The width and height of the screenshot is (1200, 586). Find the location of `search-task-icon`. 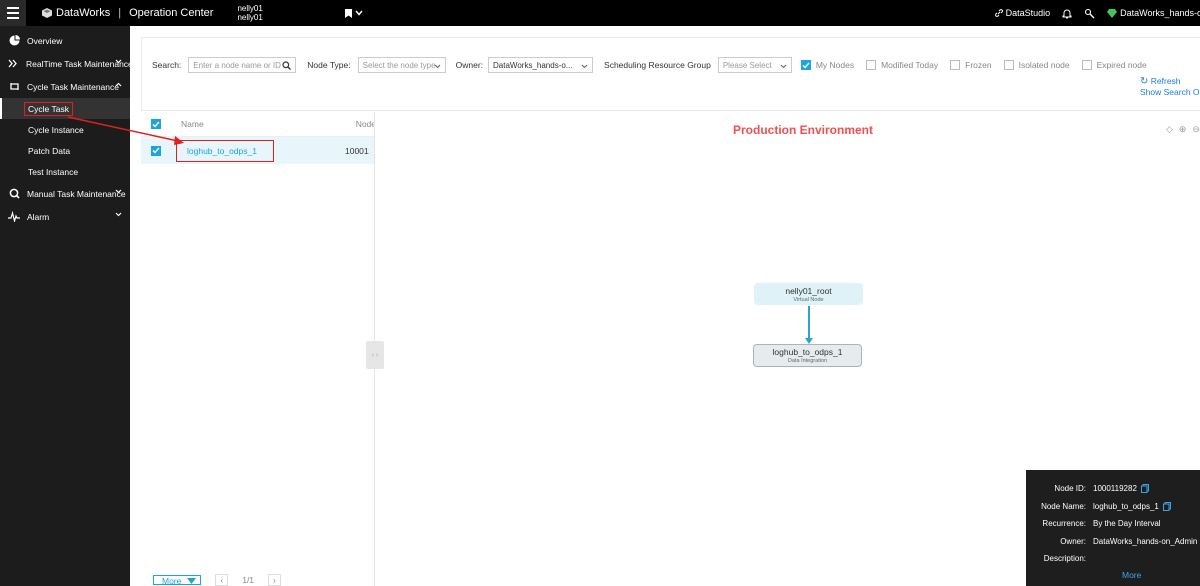

search-task-icon is located at coordinates (14, 194).